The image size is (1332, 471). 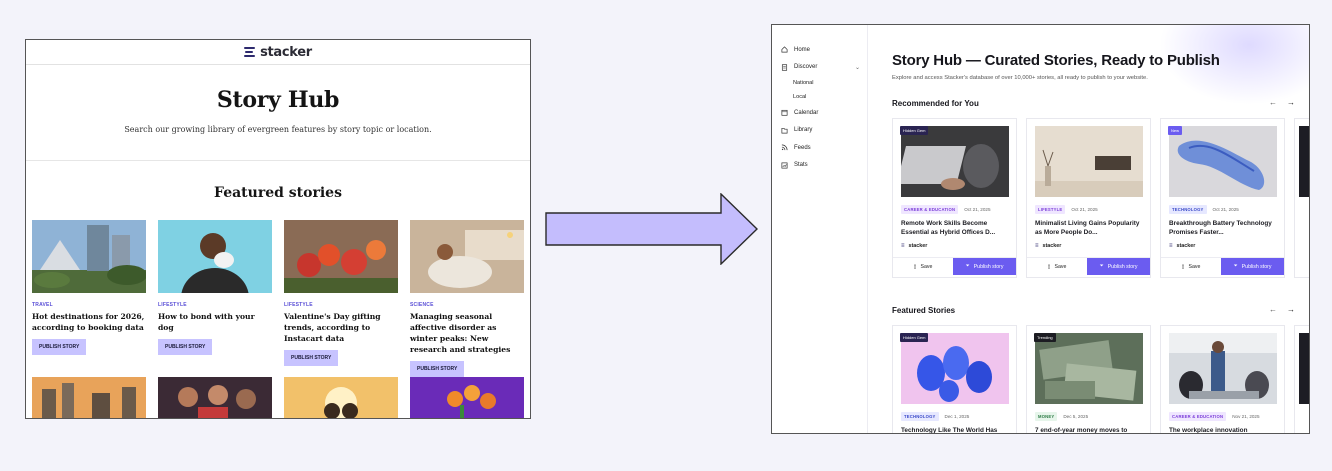 I want to click on sidebar-item-stats: Stats, so click(x=819, y=166).